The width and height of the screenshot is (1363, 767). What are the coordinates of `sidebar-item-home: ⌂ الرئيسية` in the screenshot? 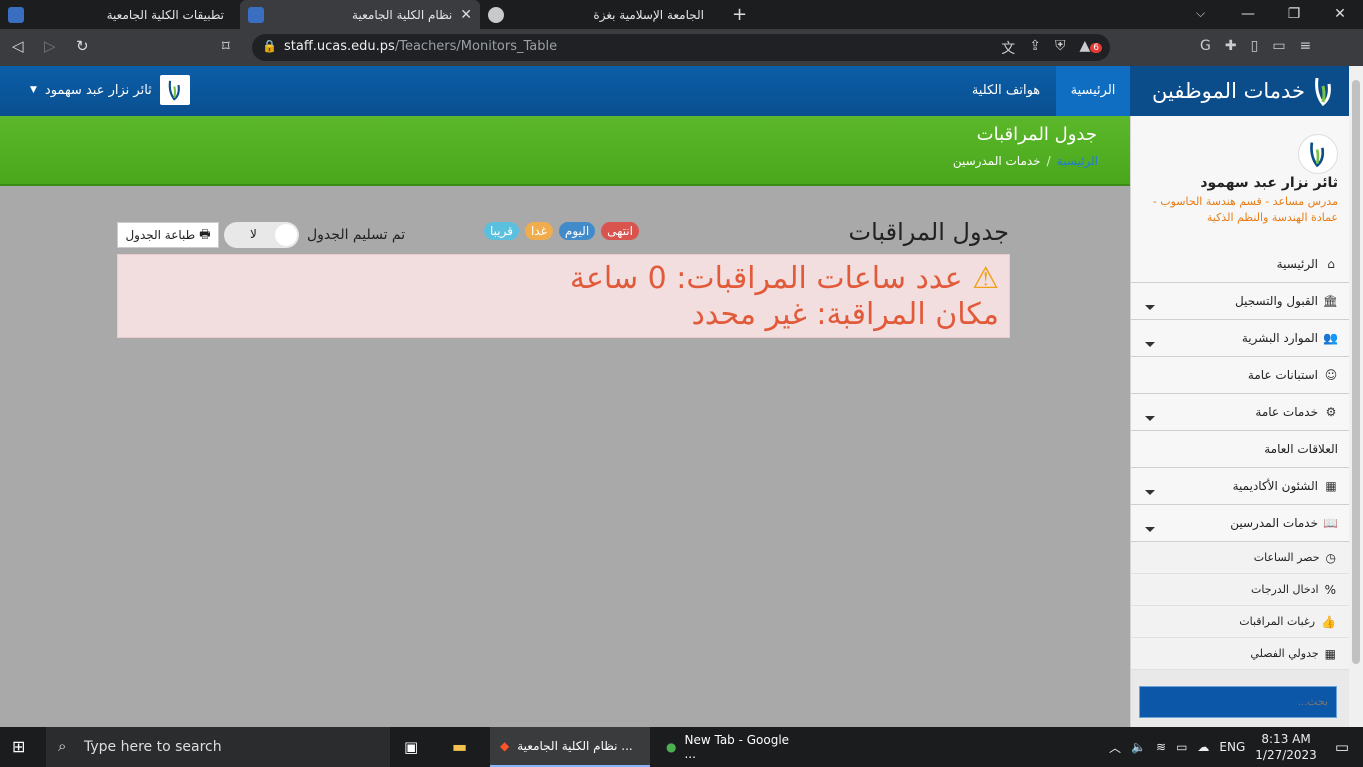 It's located at (1240, 264).